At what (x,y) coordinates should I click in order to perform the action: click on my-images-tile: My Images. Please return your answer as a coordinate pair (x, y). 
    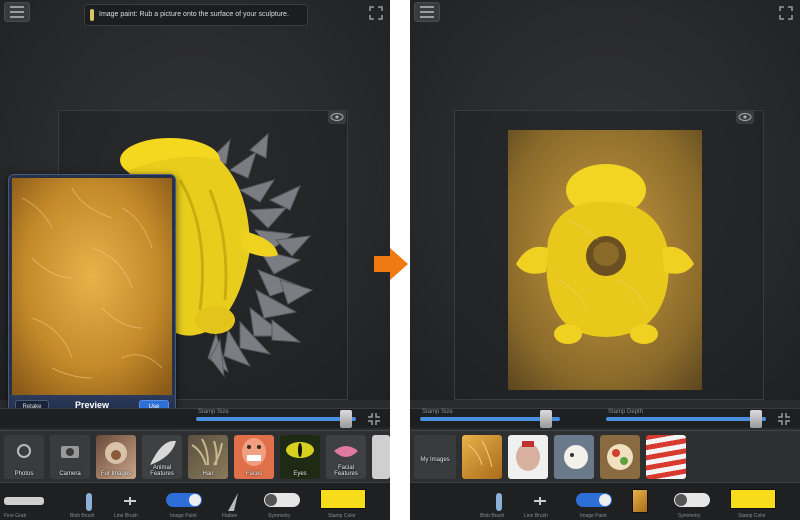
    Looking at the image, I should click on (435, 457).